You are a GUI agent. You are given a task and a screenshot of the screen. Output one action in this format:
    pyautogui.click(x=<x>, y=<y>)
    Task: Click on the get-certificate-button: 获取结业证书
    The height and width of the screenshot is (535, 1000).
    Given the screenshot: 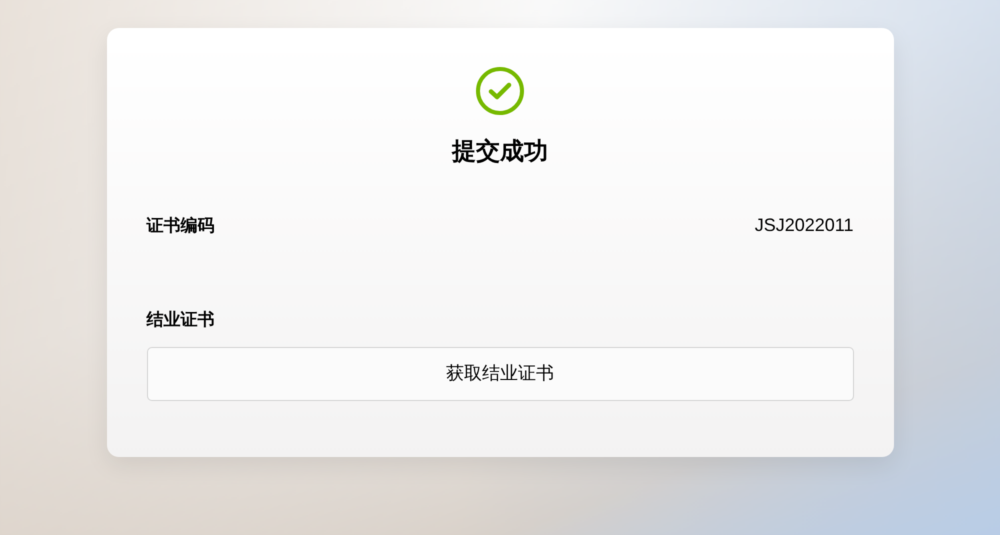 What is the action you would take?
    pyautogui.click(x=500, y=373)
    